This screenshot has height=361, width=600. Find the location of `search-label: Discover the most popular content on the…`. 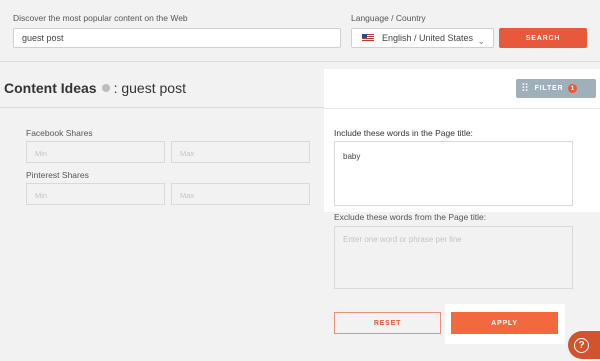

search-label: Discover the most popular content on the… is located at coordinates (100, 18).